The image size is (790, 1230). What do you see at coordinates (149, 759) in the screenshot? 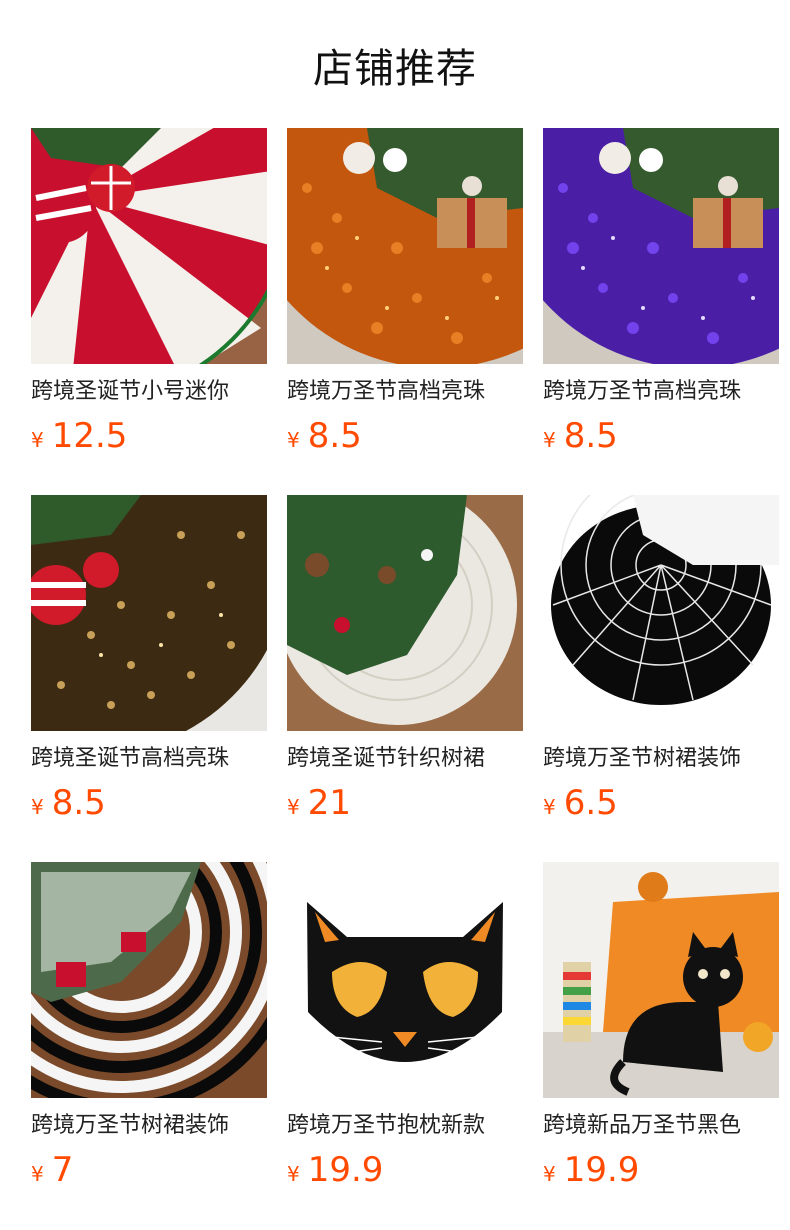
I see `product-name: 跨境圣诞节高档亮珠` at bounding box center [149, 759].